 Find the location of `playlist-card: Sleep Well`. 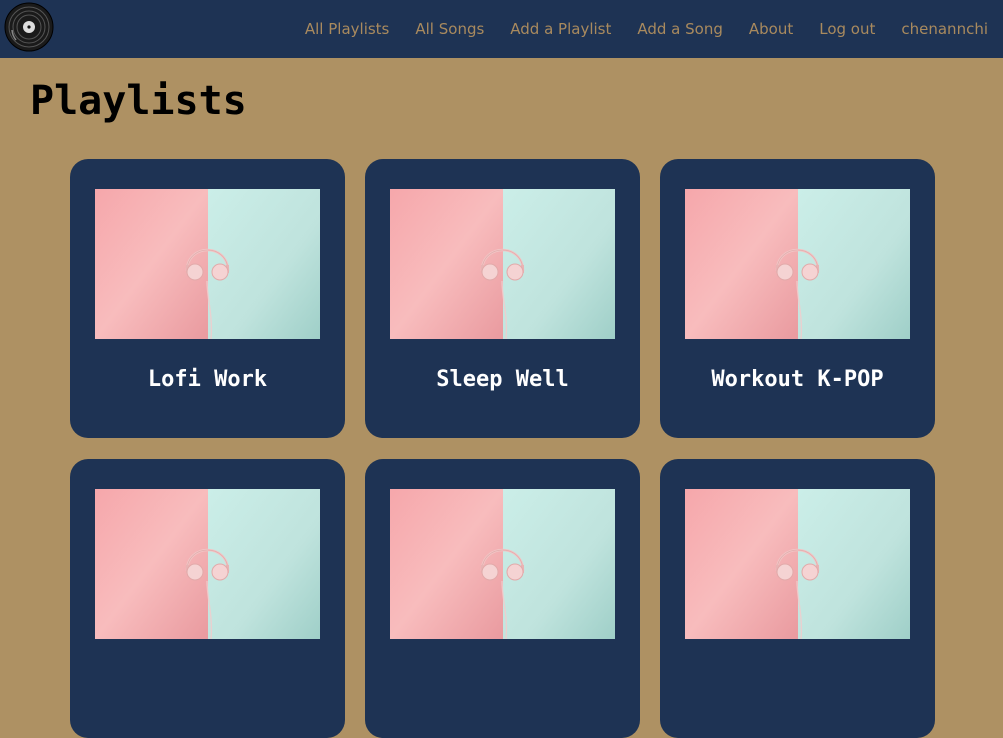

playlist-card: Sleep Well is located at coordinates (502, 298).